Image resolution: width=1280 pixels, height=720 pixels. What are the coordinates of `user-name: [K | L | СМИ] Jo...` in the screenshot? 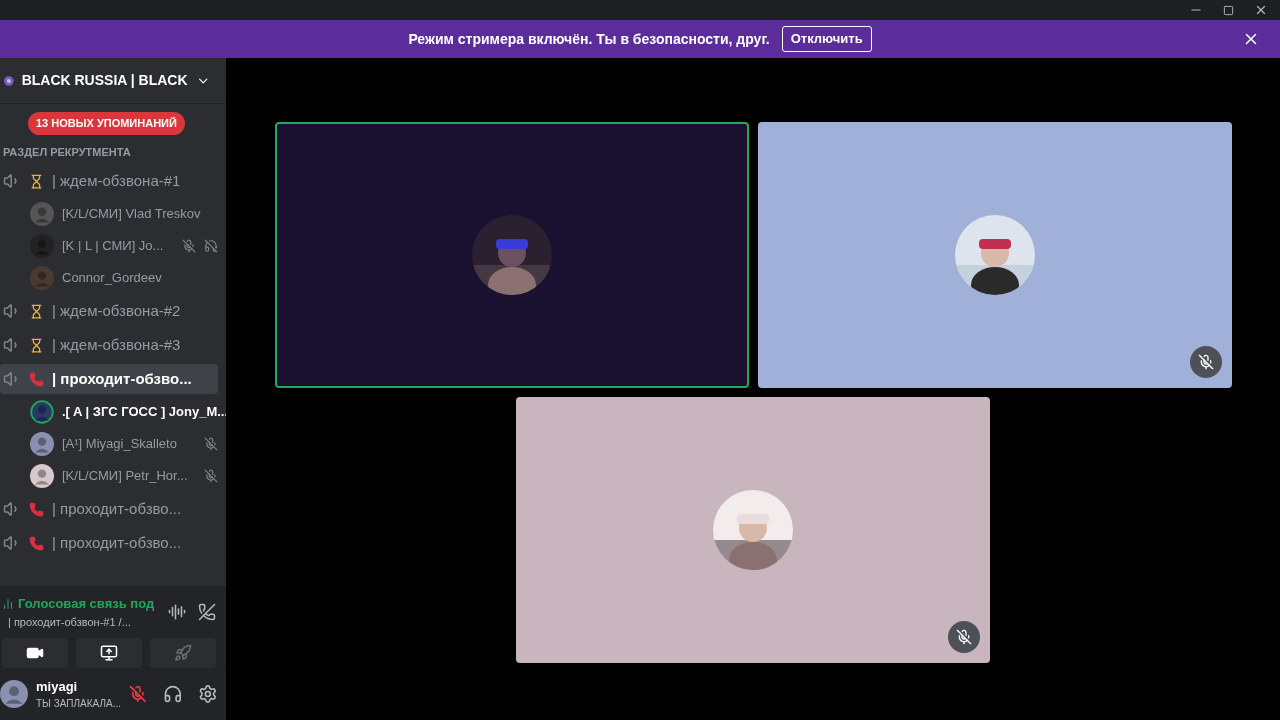 It's located at (113, 246).